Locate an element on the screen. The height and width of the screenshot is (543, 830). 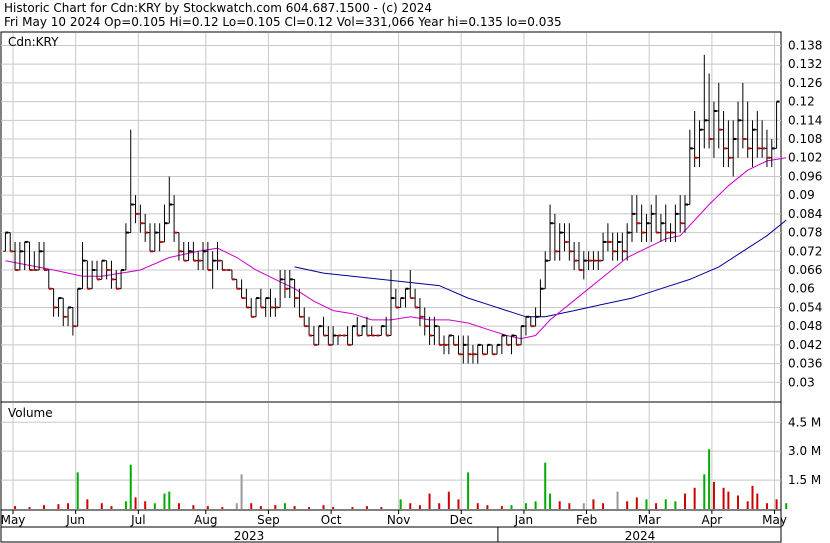
x-axis-month-label: Oct is located at coordinates (331, 520).